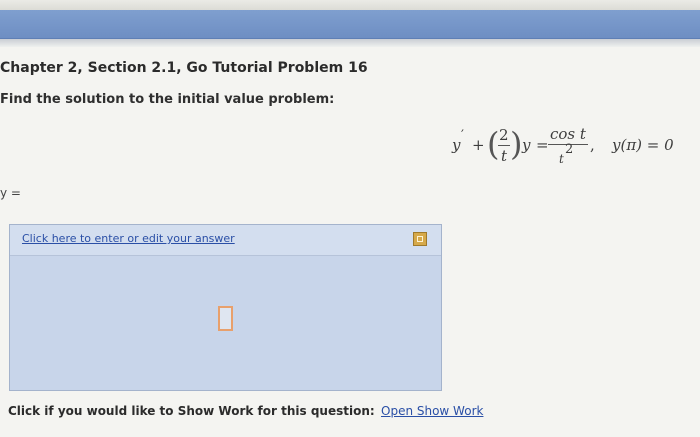  Describe the element at coordinates (542, 145) in the screenshot. I see `eq-equals: =` at that location.